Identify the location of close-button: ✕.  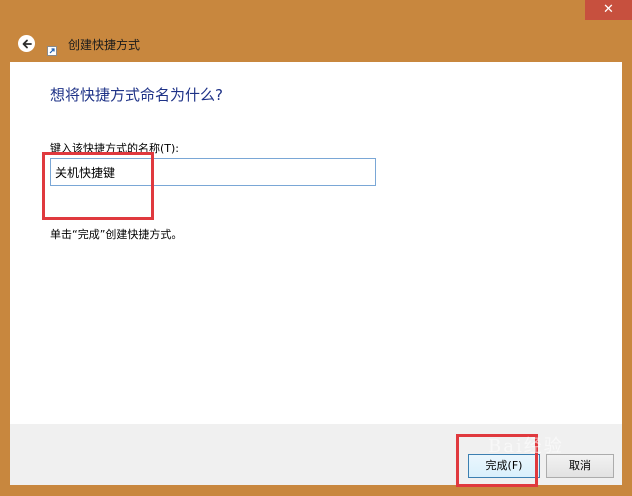
(608, 10).